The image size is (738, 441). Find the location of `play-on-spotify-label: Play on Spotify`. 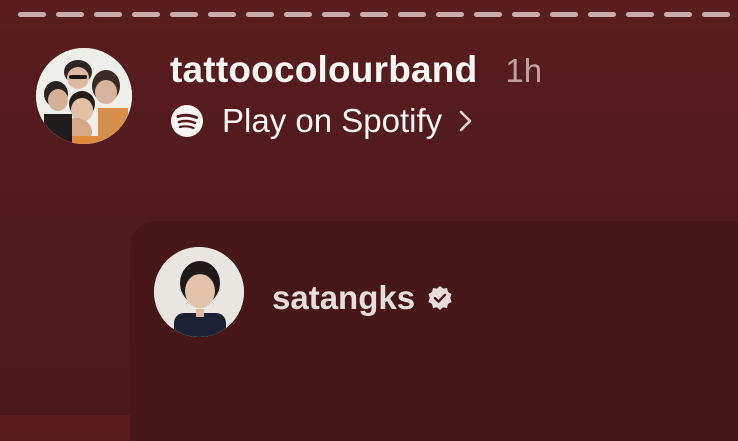

play-on-spotify-label: Play on Spotify is located at coordinates (332, 120).